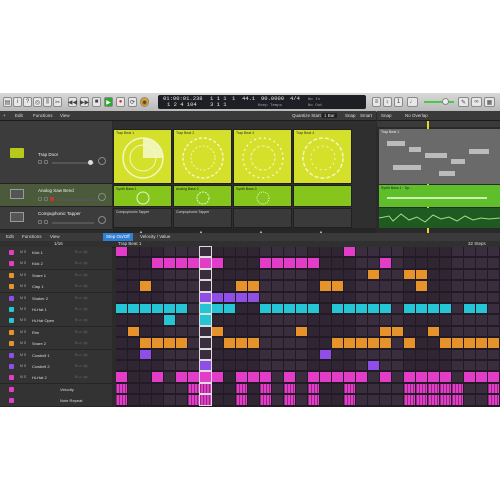 Image resolution: width=500 pixels, height=500 pixels. I want to click on snap-select: Smart, so click(366, 115).